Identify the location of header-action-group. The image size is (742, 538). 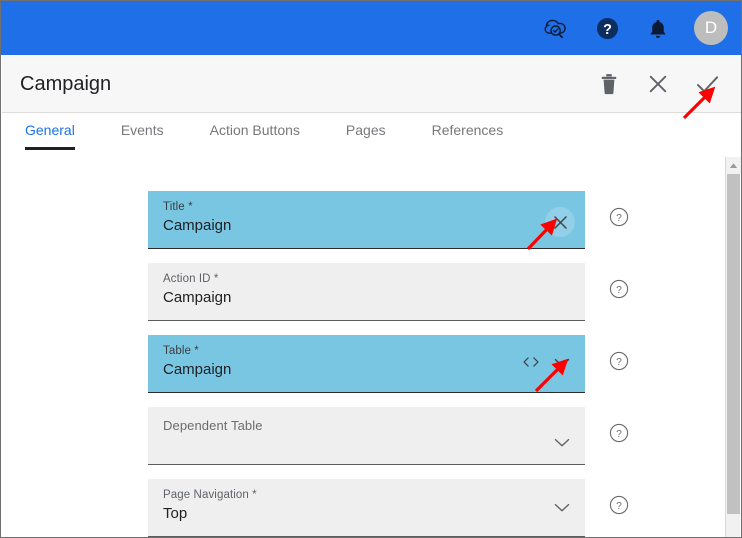
(658, 84).